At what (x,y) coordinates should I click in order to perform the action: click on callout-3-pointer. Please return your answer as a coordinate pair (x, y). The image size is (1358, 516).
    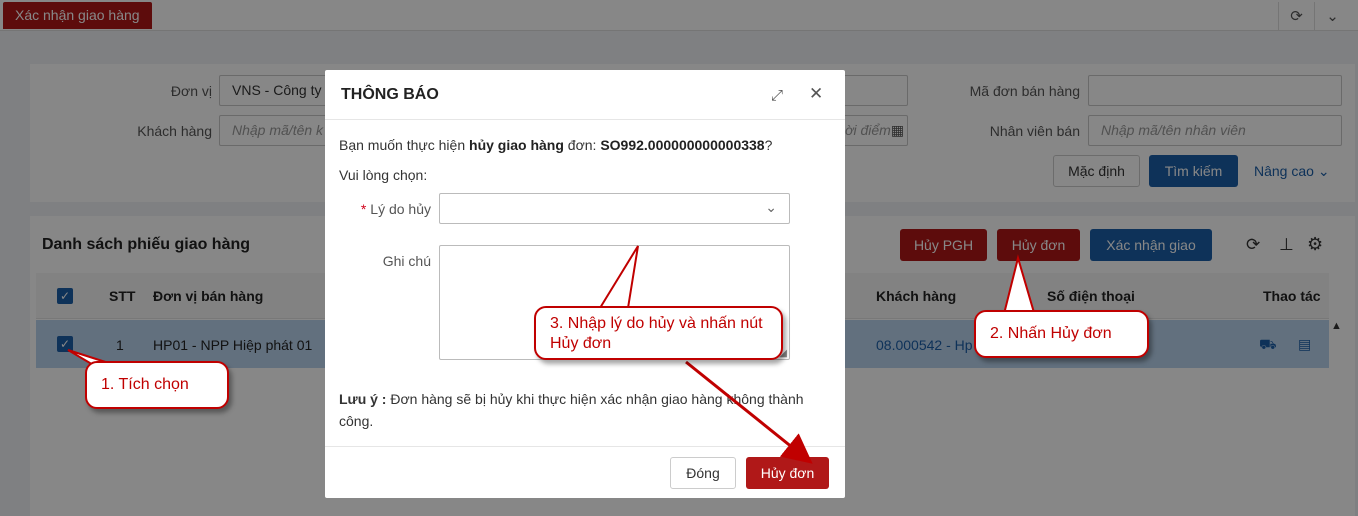
    Looking at the image, I should click on (618, 277).